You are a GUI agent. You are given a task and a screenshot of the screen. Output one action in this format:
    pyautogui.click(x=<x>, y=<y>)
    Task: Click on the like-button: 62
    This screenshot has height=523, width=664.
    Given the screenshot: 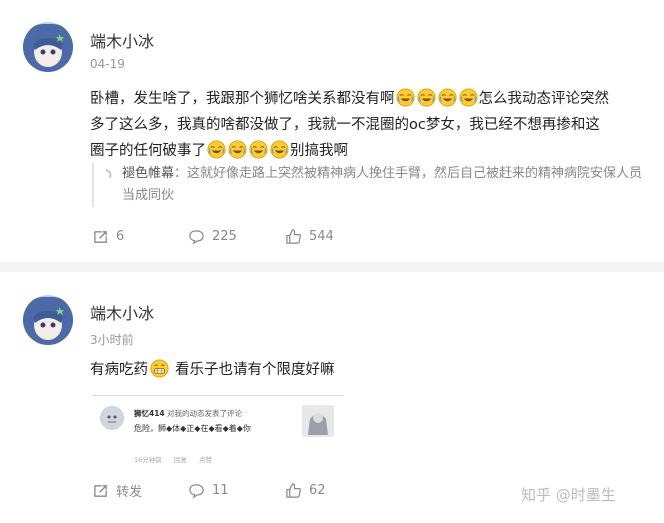 What is the action you would take?
    pyautogui.click(x=305, y=490)
    